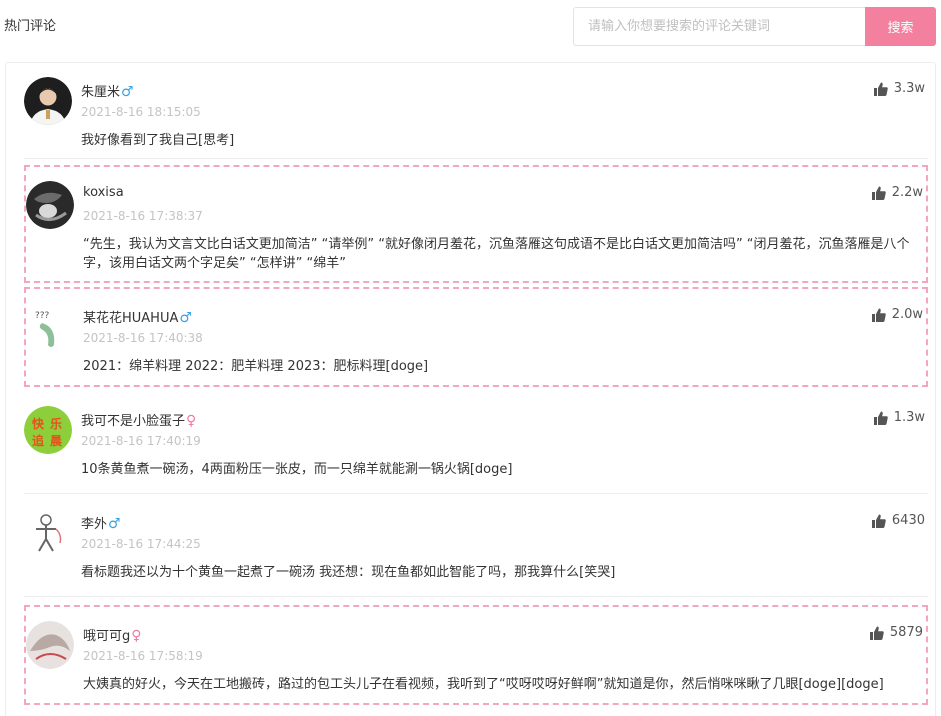 This screenshot has width=941, height=716. What do you see at coordinates (143, 216) in the screenshot?
I see `timestamp: 2021-8-16 17:38:37` at bounding box center [143, 216].